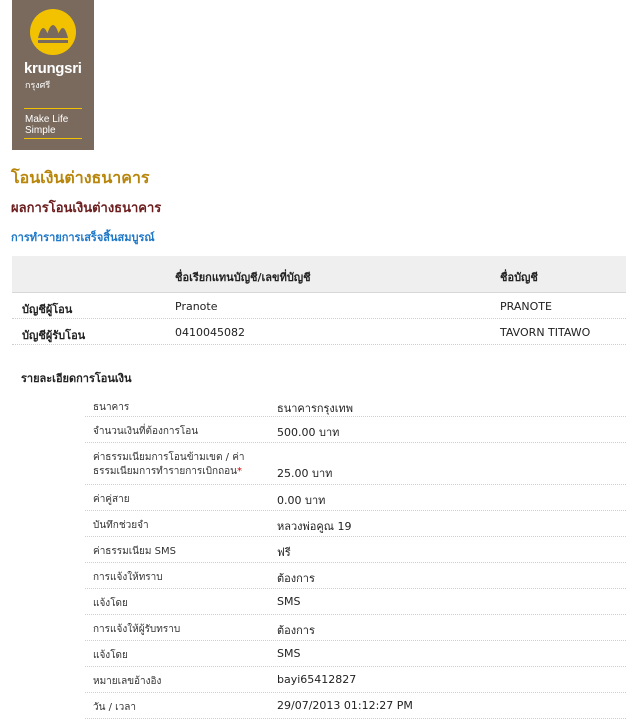  I want to click on detail-label-line2: ธรรมเนียมการทำรายการเบิกถอน*, so click(167, 471).